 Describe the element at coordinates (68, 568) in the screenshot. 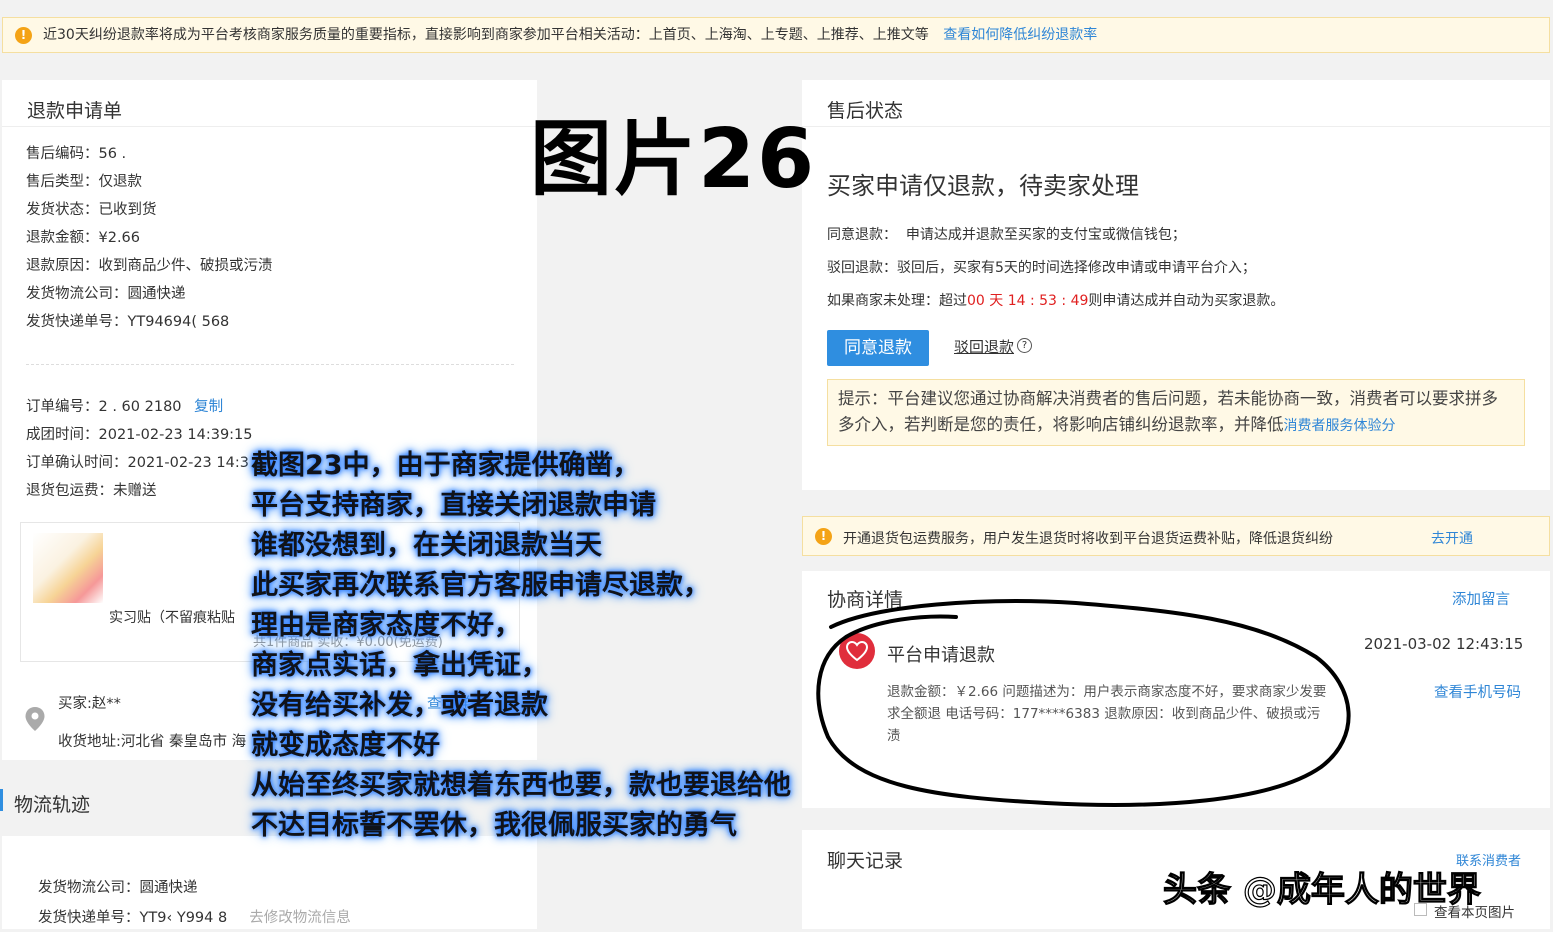

I see `product-thumbnail` at that location.